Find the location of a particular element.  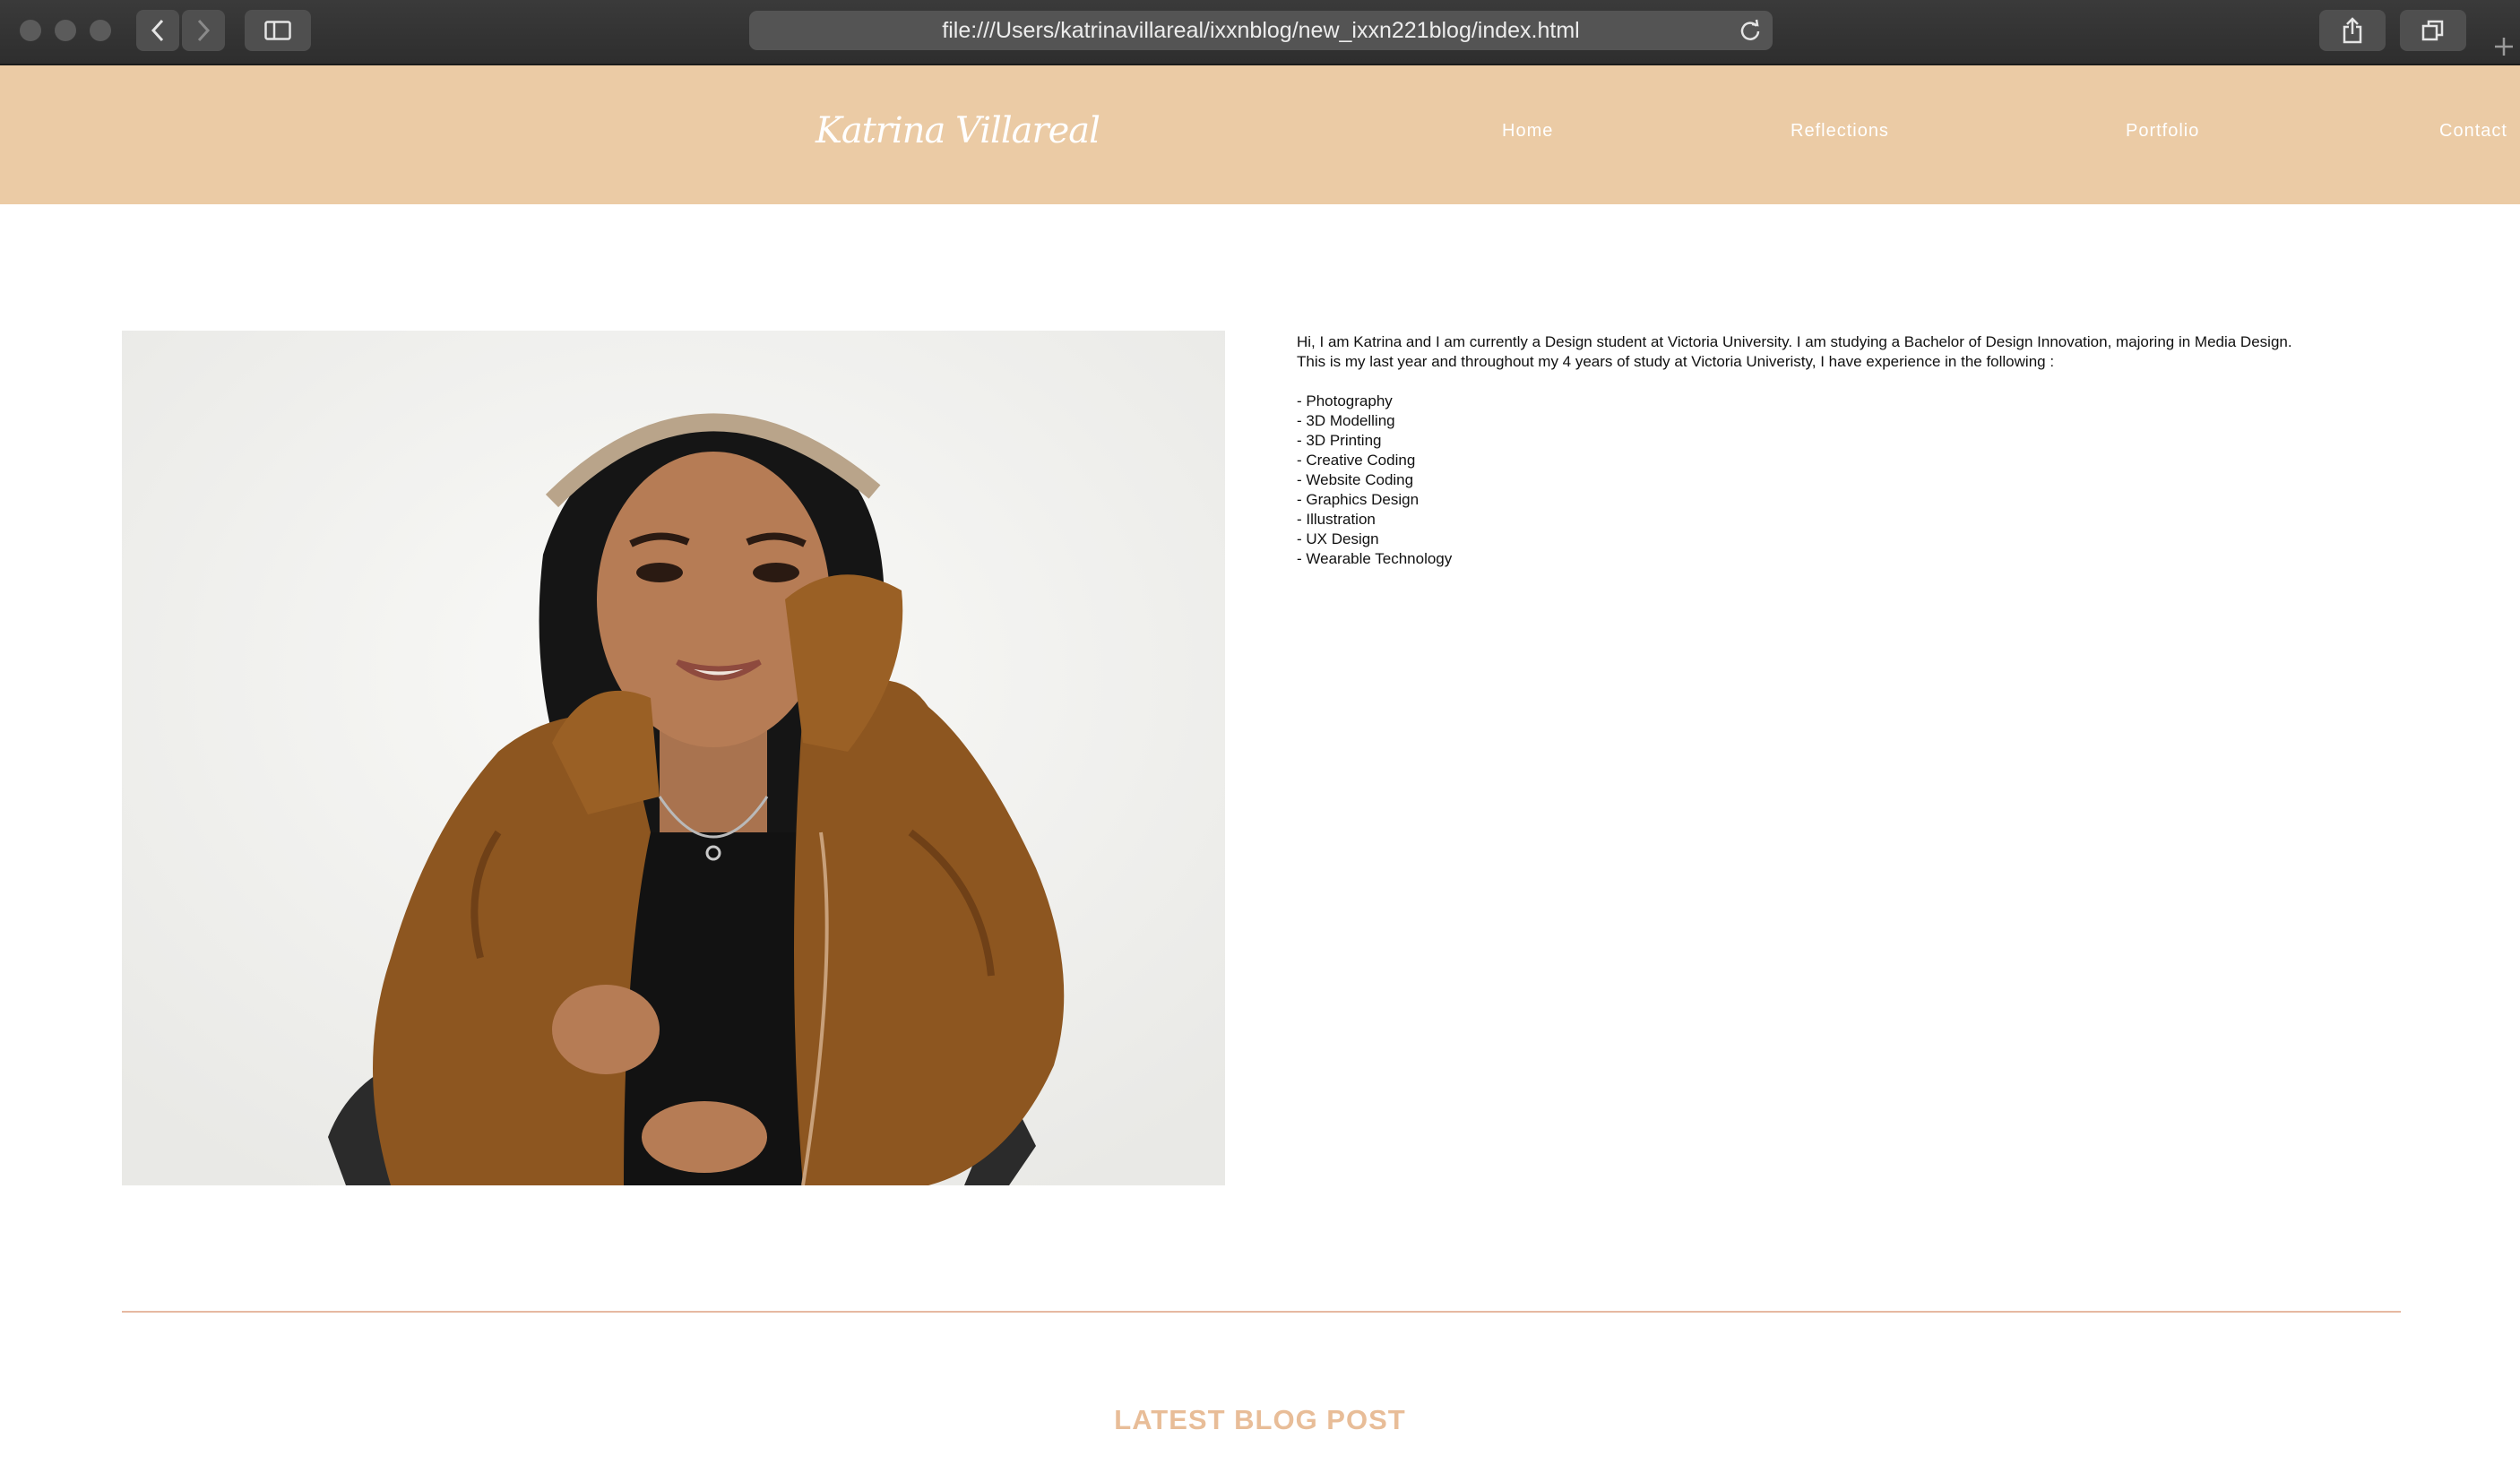

nav-link-home: Home is located at coordinates (1527, 131).